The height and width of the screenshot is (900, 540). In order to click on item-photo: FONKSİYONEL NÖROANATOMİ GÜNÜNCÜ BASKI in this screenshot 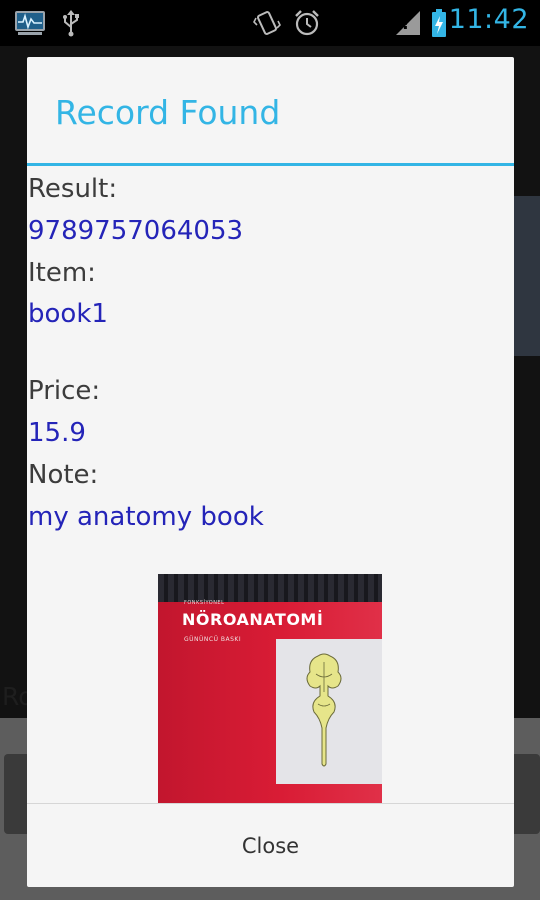, I will do `click(270, 688)`.